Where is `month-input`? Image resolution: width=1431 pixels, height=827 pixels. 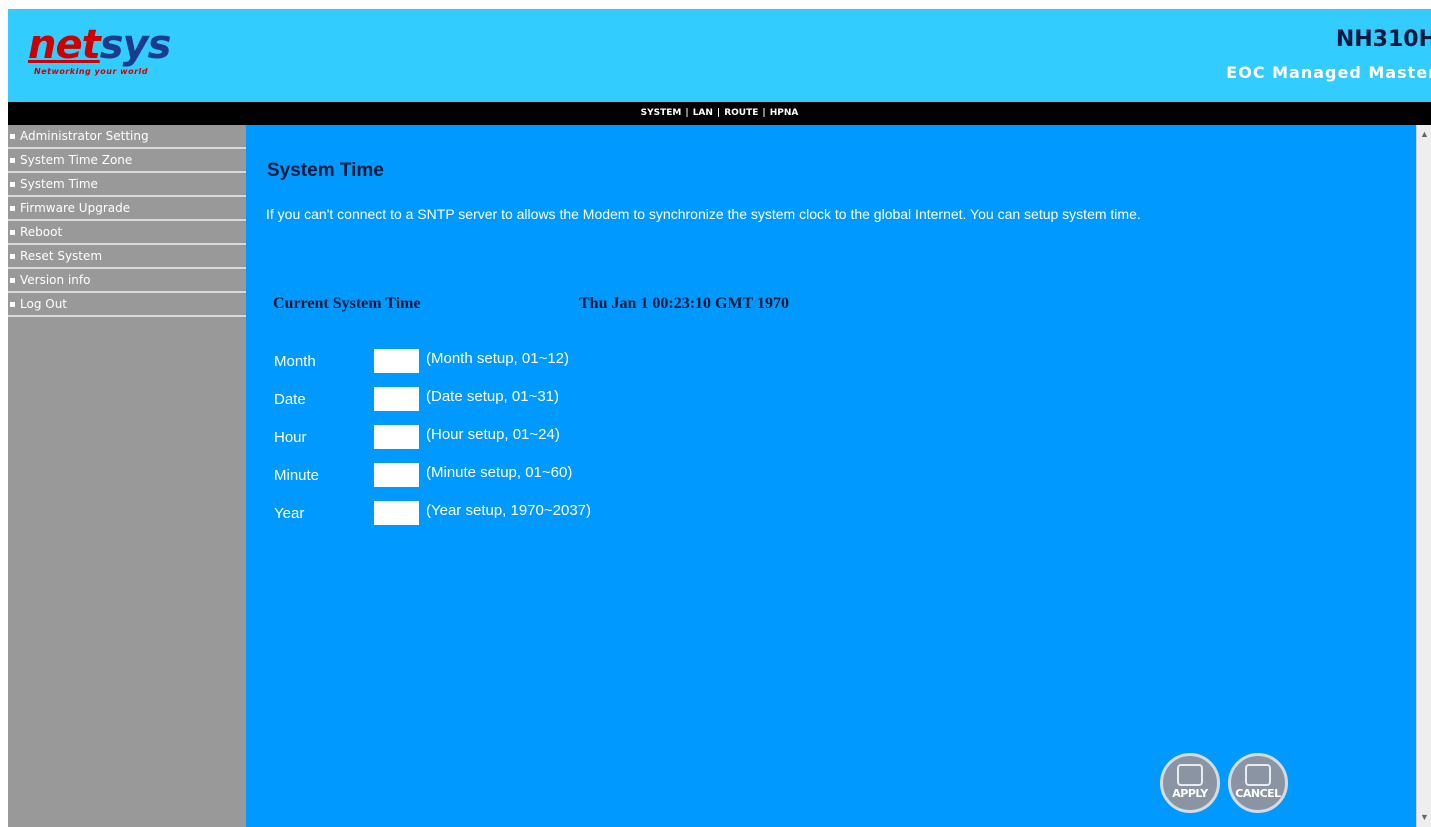
month-input is located at coordinates (396, 361).